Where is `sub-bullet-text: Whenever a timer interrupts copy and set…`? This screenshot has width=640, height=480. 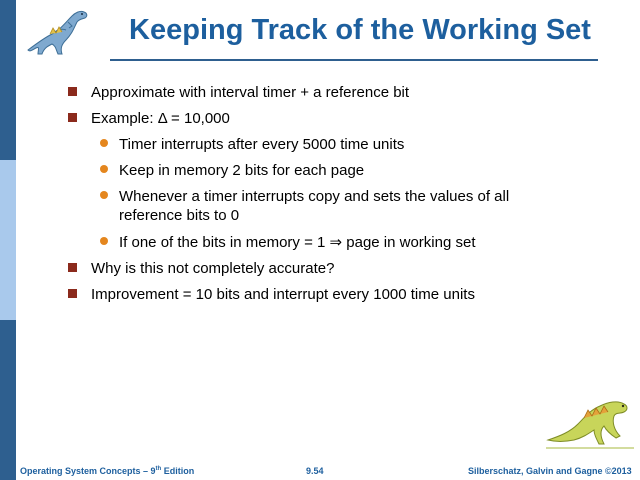
sub-bullet-text: Whenever a timer interrupts copy and set… is located at coordinates (314, 196).